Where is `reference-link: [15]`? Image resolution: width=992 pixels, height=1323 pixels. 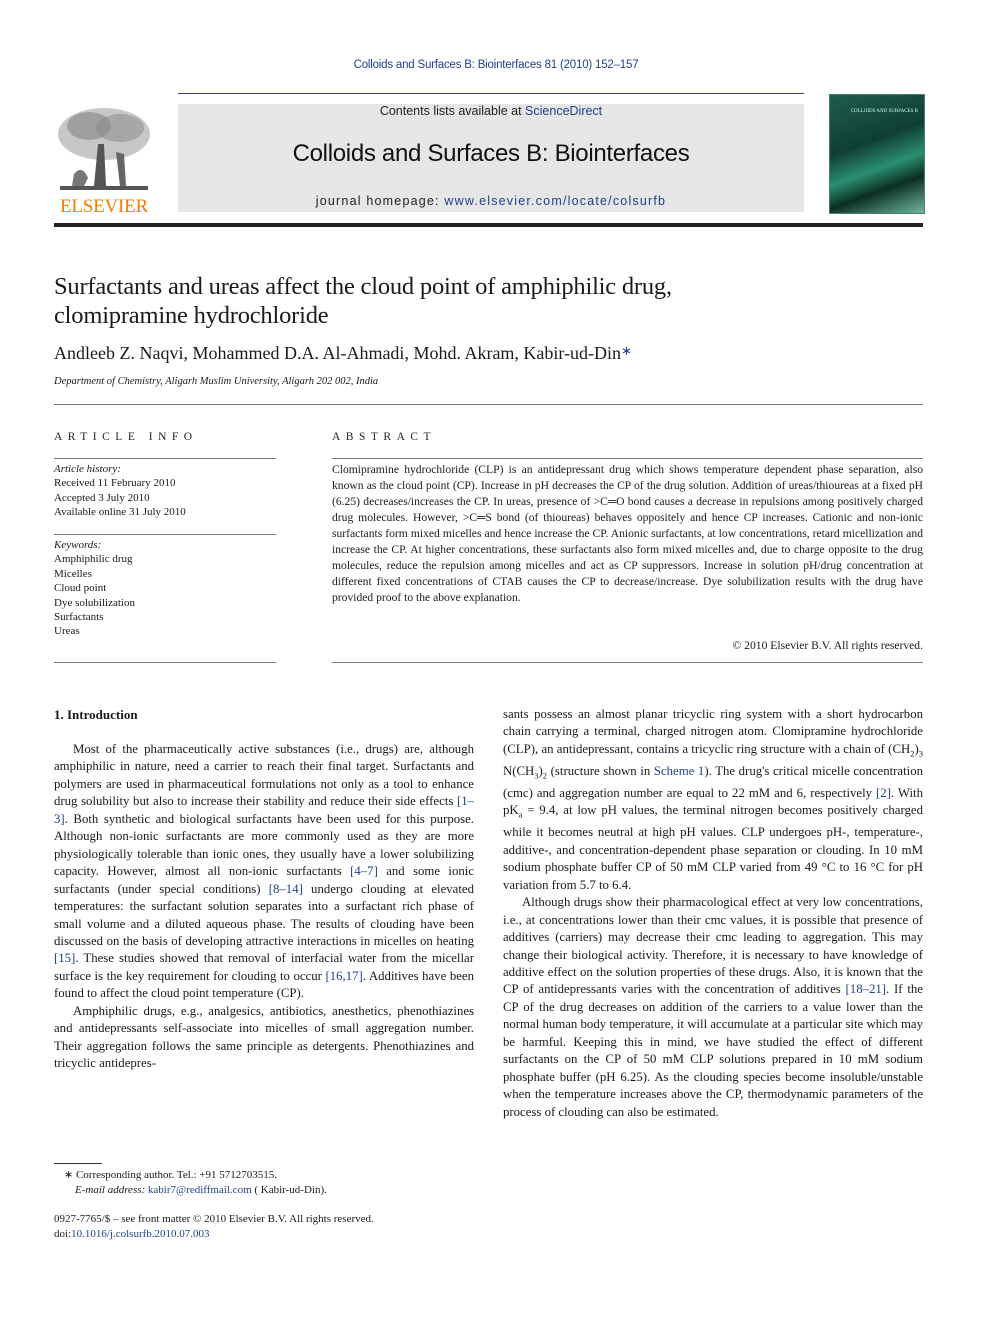
reference-link: [15] is located at coordinates (64, 958).